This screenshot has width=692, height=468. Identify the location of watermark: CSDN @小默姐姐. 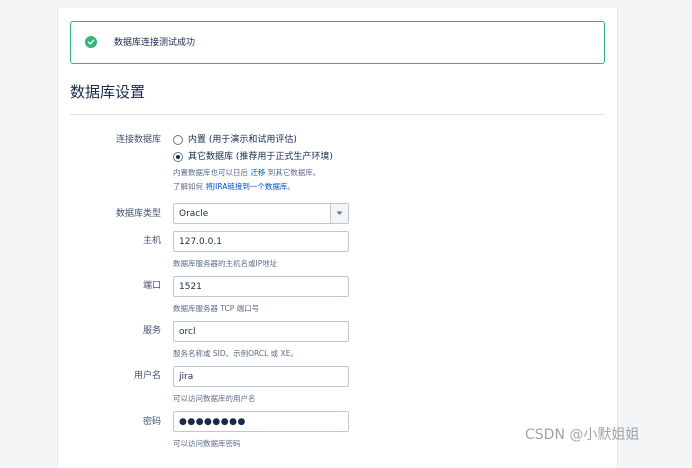
(582, 435).